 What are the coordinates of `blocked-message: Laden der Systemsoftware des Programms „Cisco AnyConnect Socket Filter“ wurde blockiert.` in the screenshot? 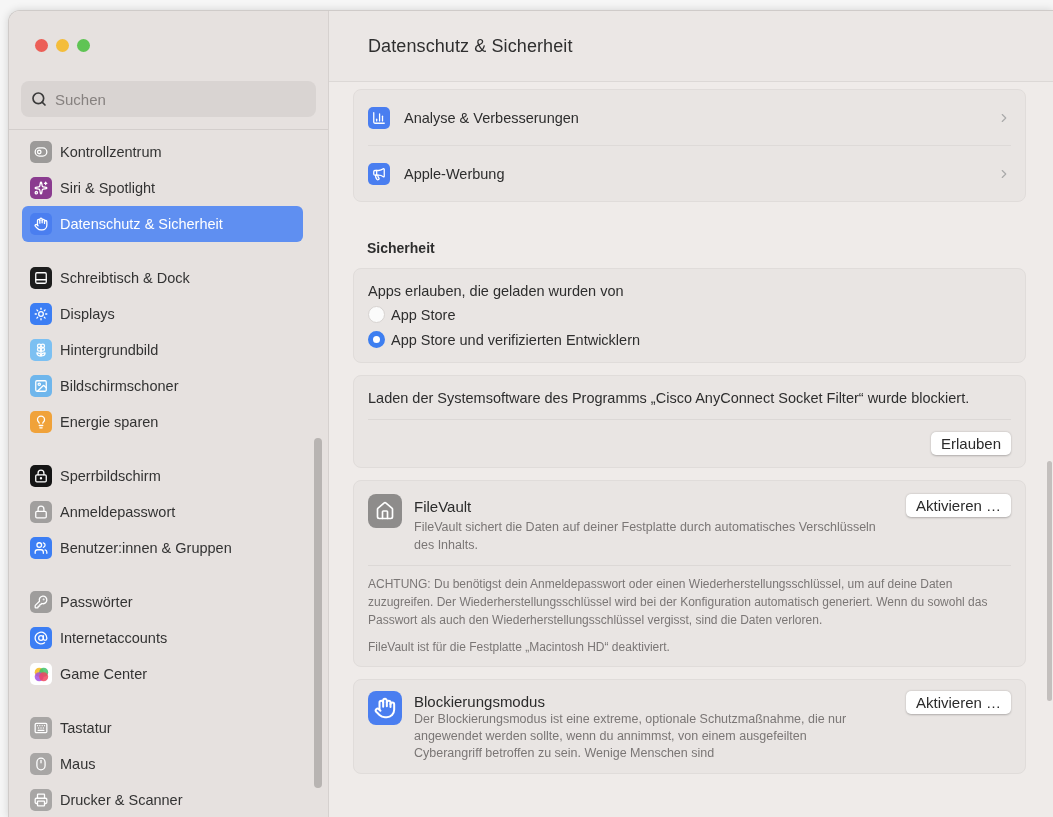 It's located at (669, 398).